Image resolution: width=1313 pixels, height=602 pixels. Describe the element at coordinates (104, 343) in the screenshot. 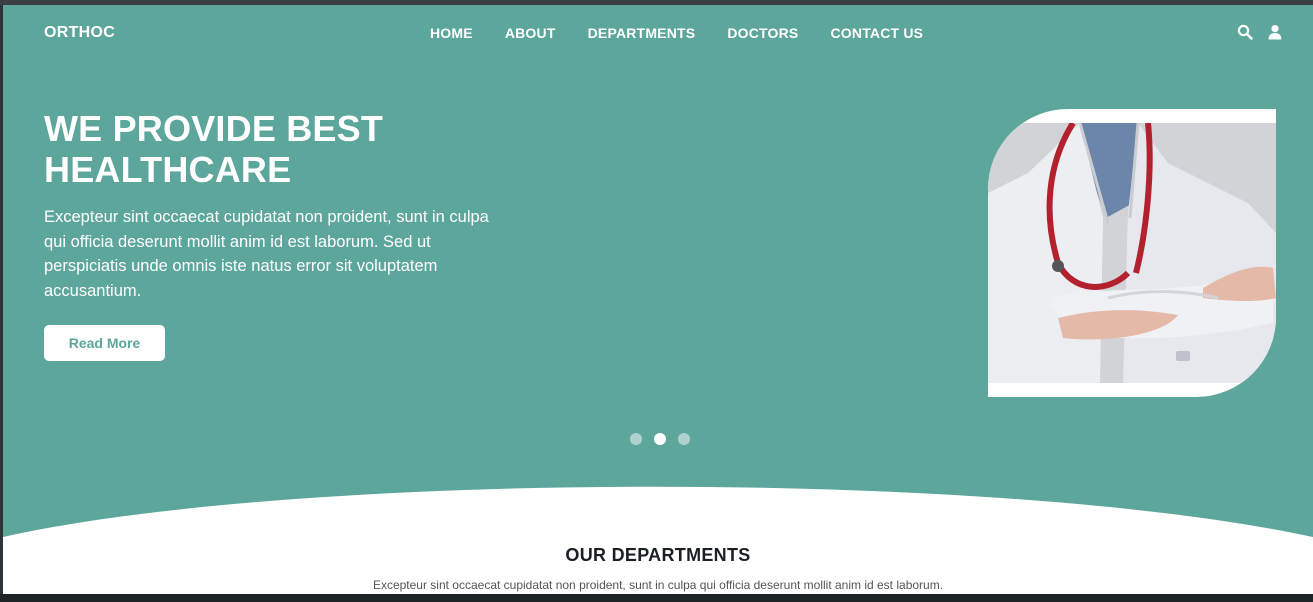

I see `read-more-button: Read More` at that location.